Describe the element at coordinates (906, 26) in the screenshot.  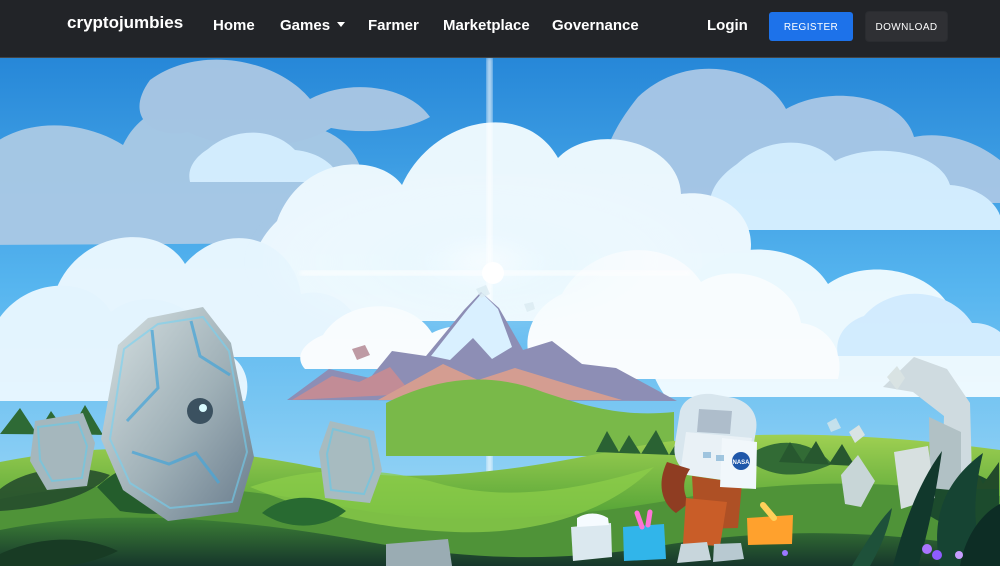
I see `download-button: DOWNLOAD` at that location.